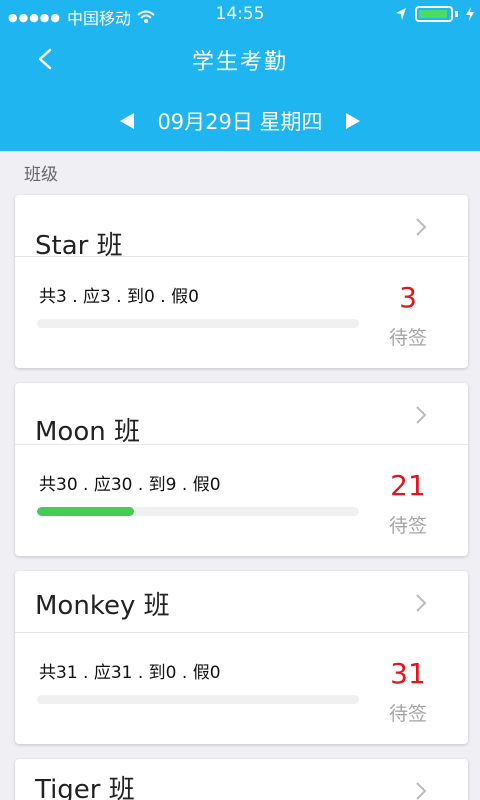  What do you see at coordinates (408, 297) in the screenshot?
I see `pending-count: 3` at bounding box center [408, 297].